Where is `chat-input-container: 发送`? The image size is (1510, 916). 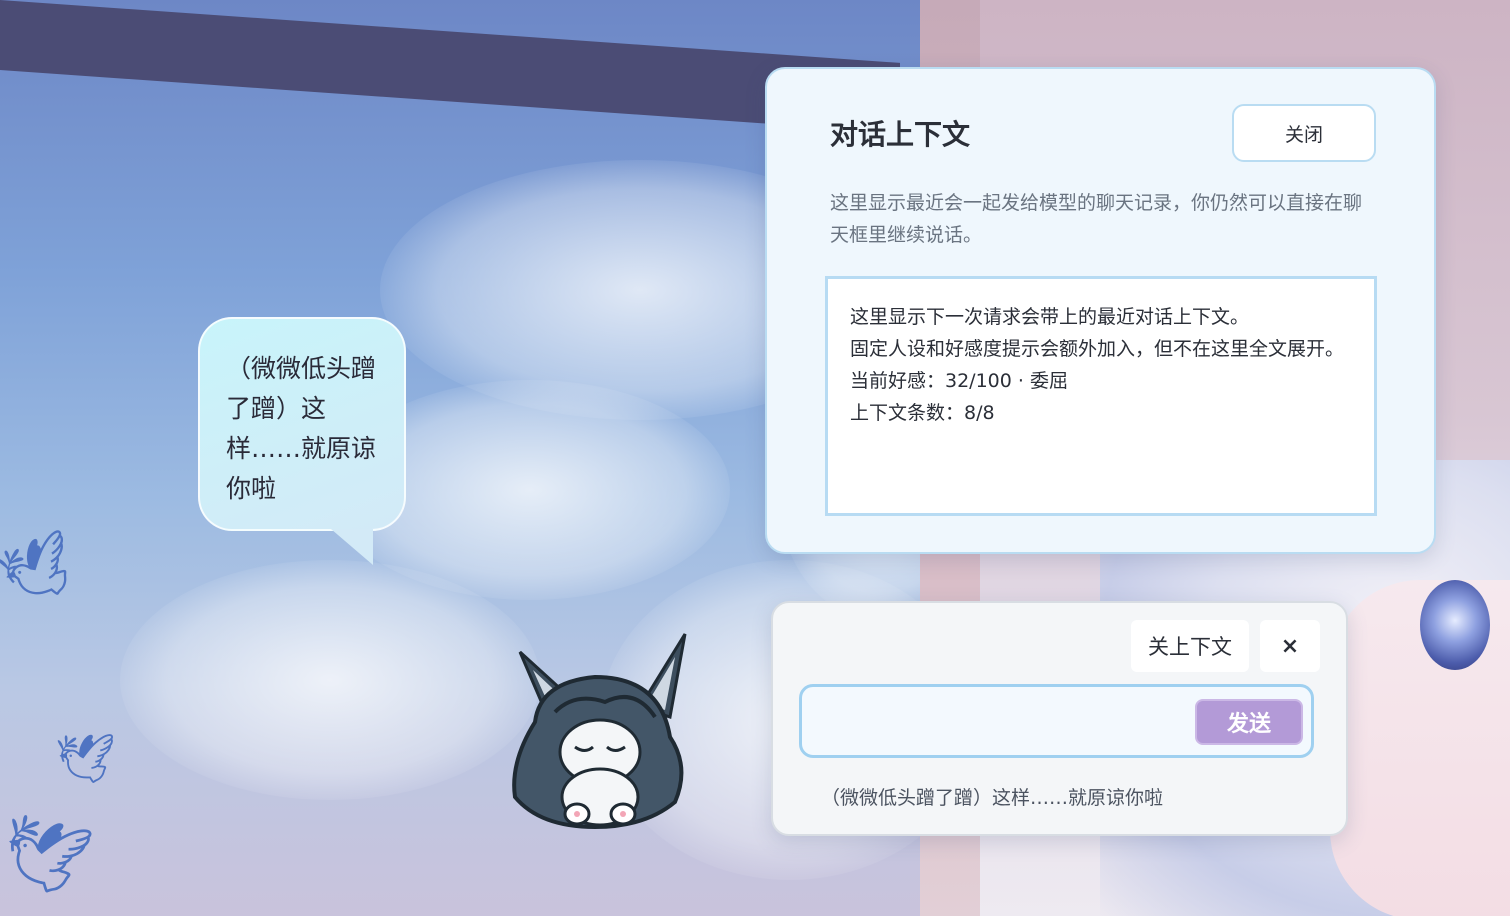 chat-input-container: 发送 is located at coordinates (1056, 721).